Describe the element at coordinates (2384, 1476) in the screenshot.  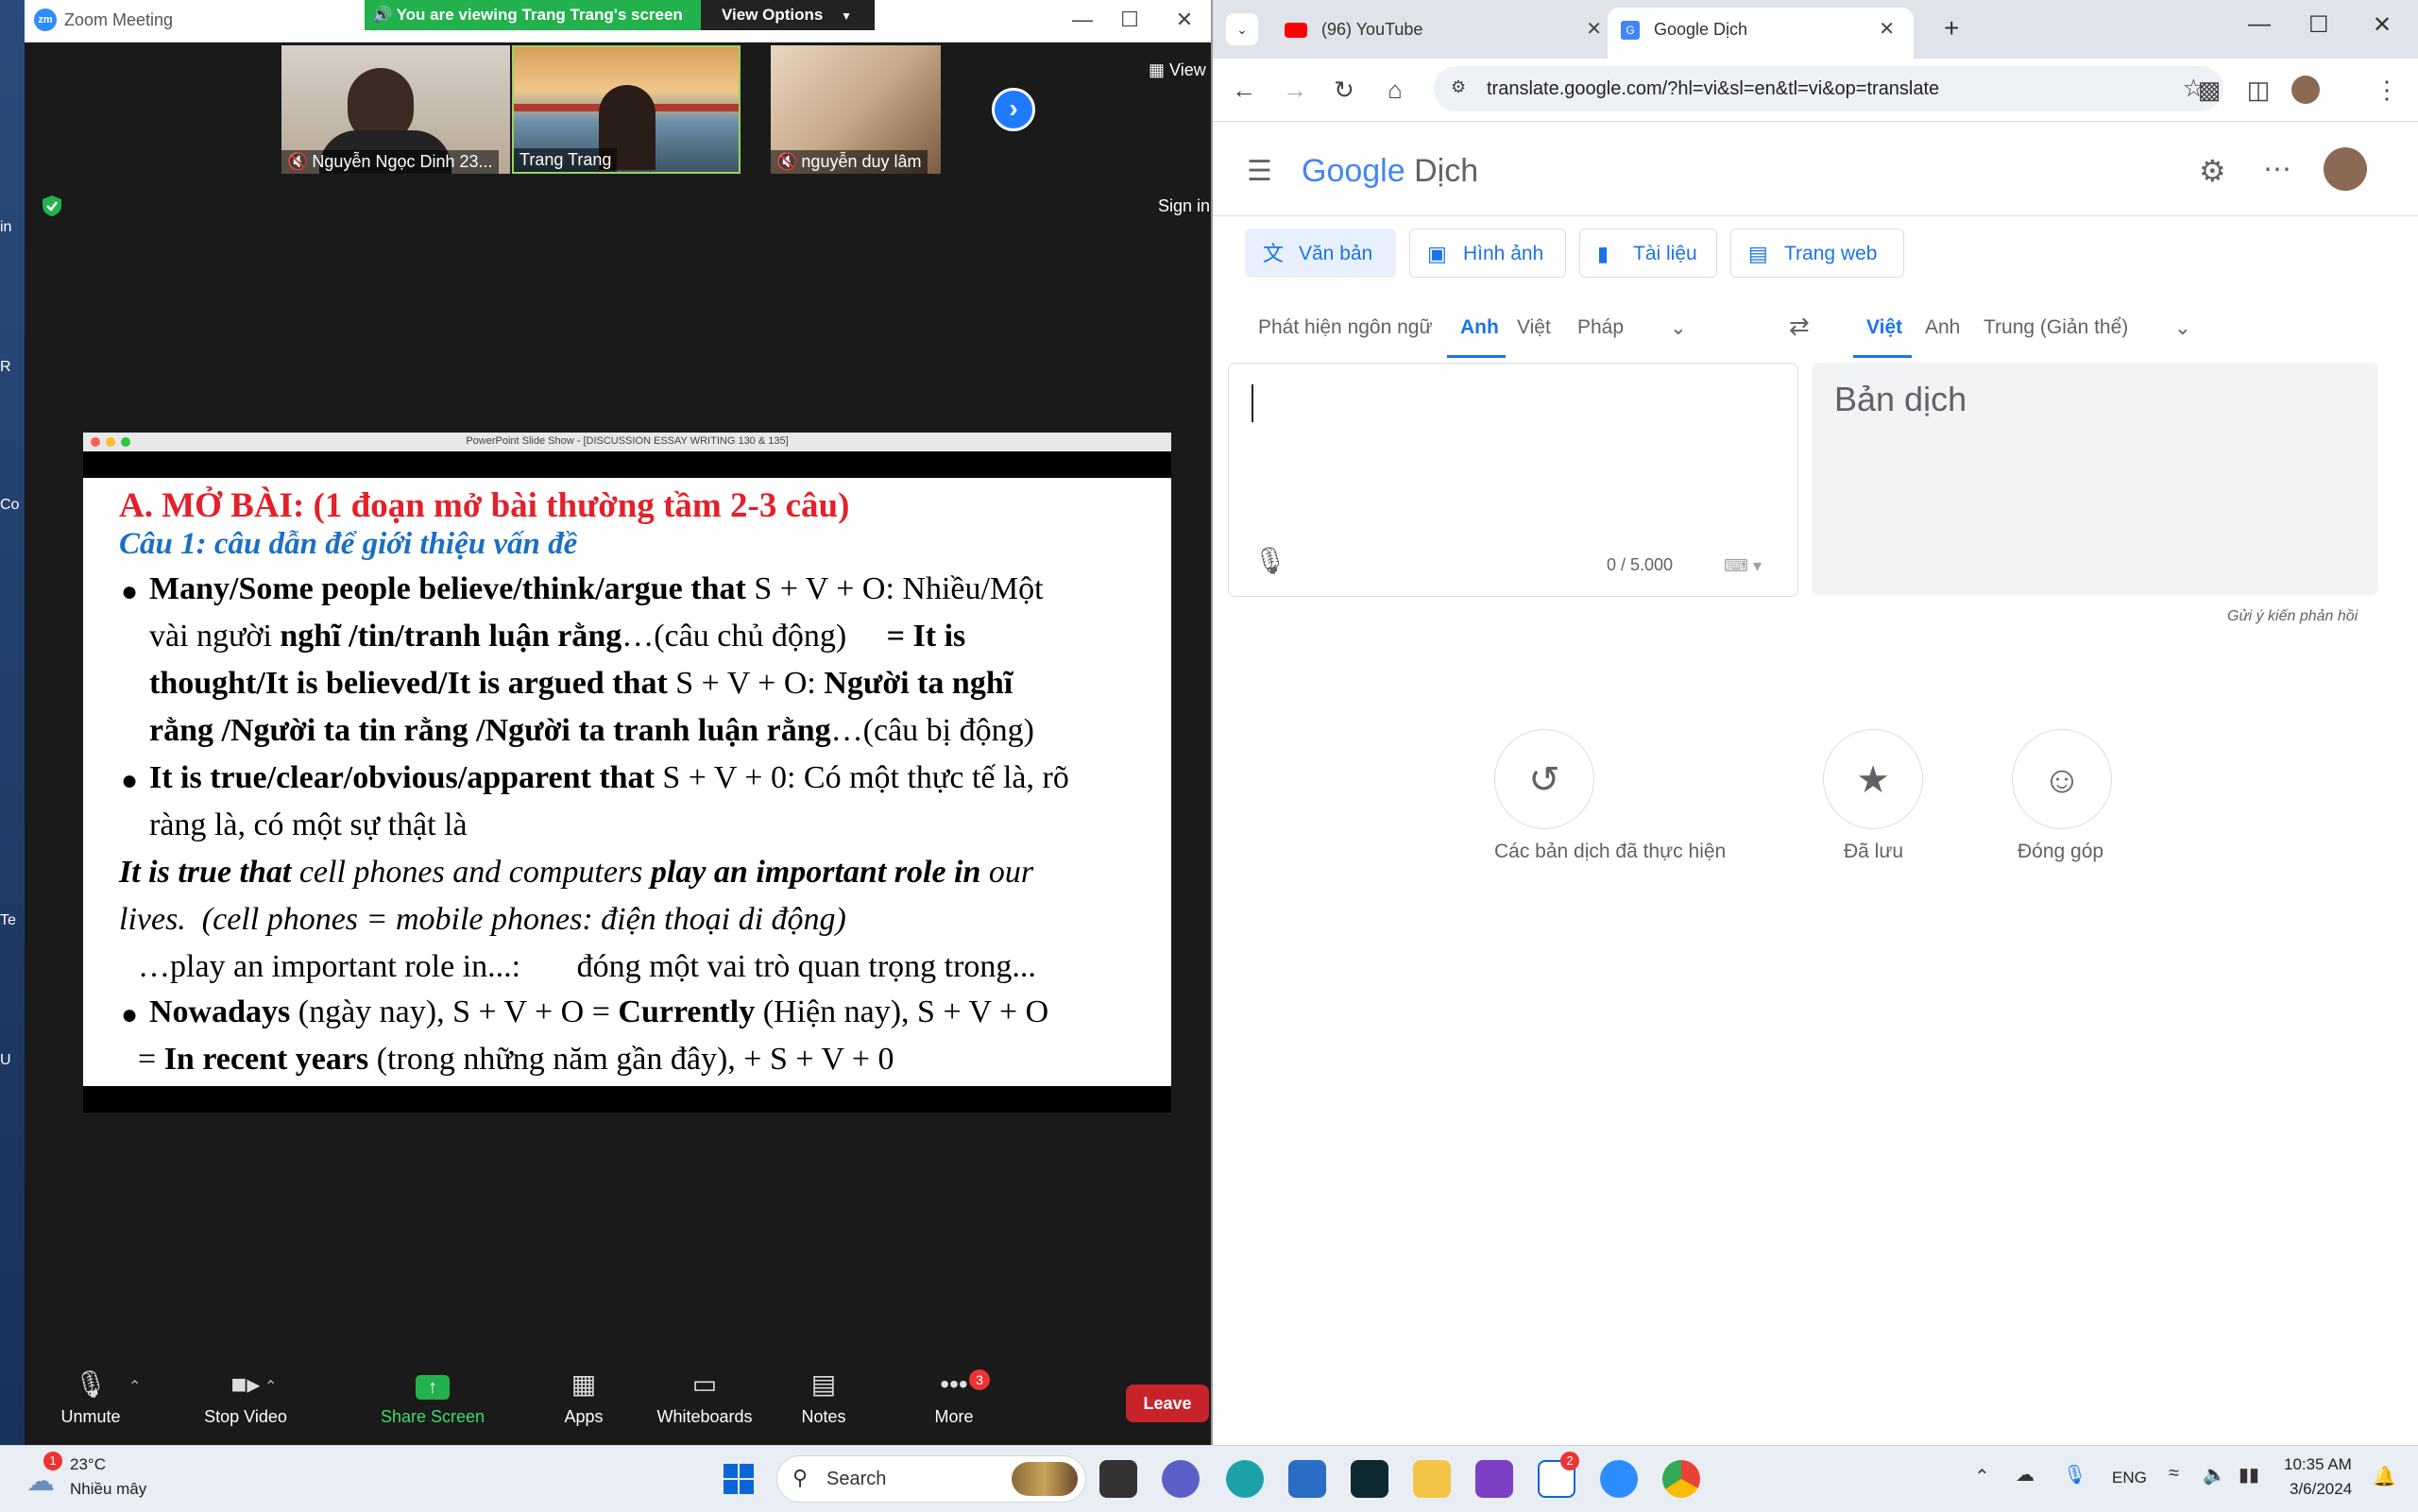
I see `notification-bell-icon: 🔔` at that location.